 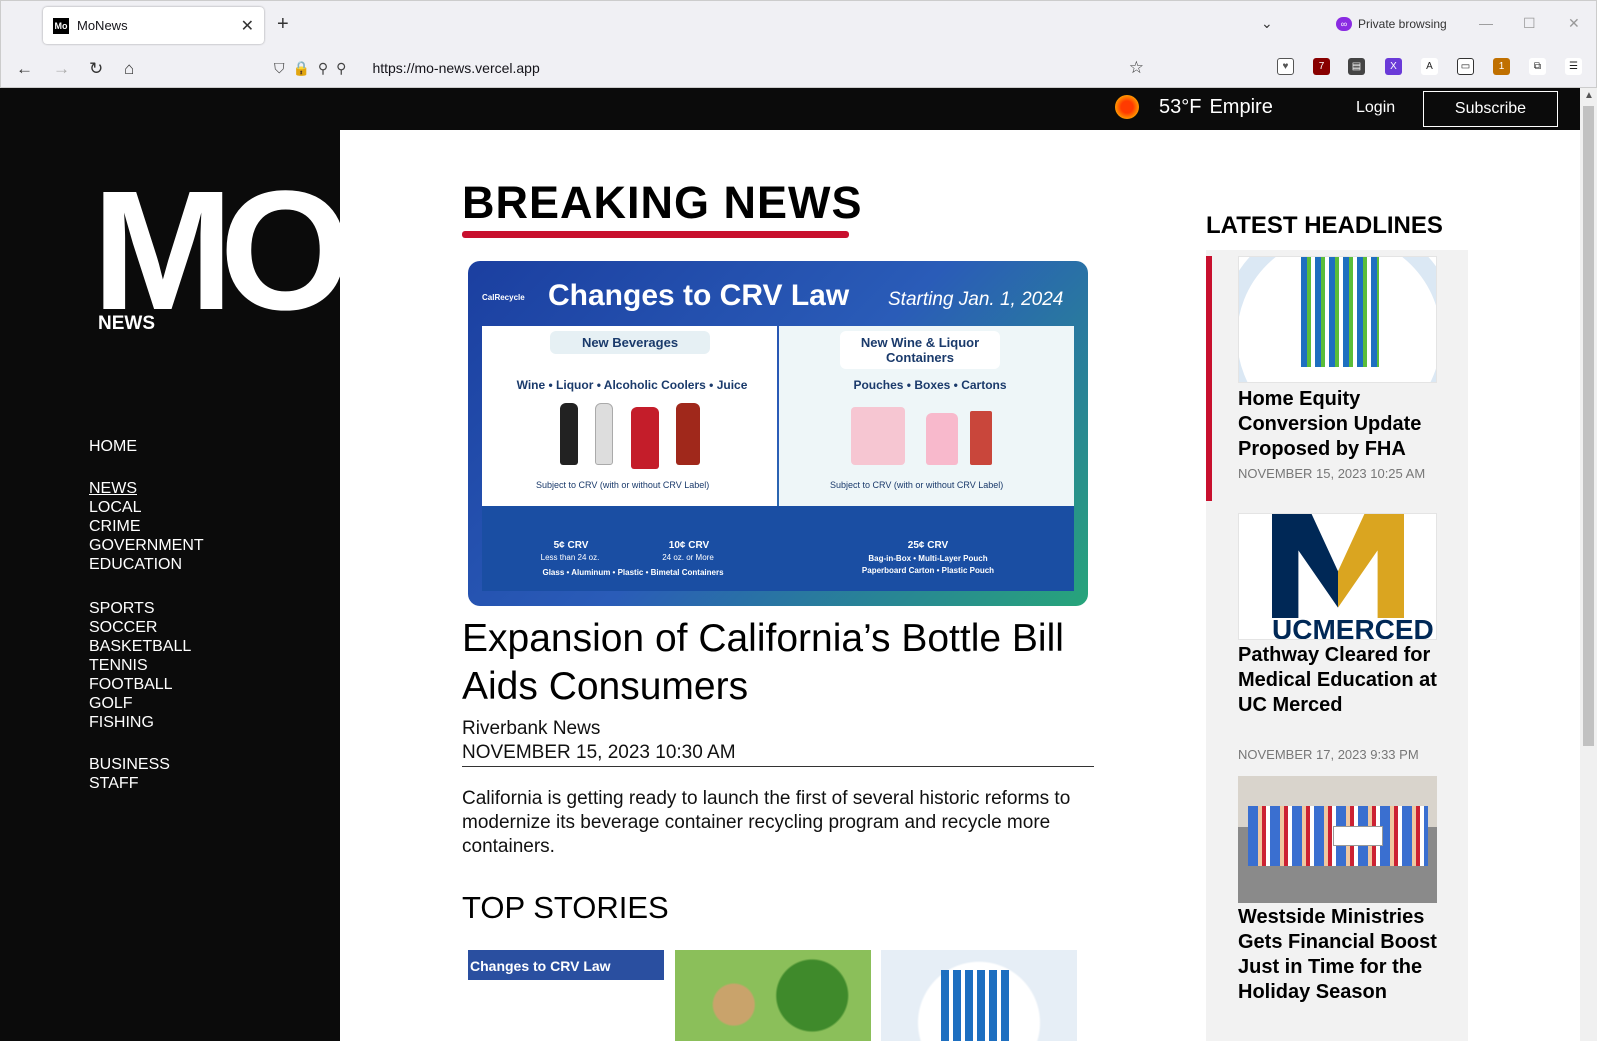 I want to click on minimize-icon: —, so click(x=1486, y=23).